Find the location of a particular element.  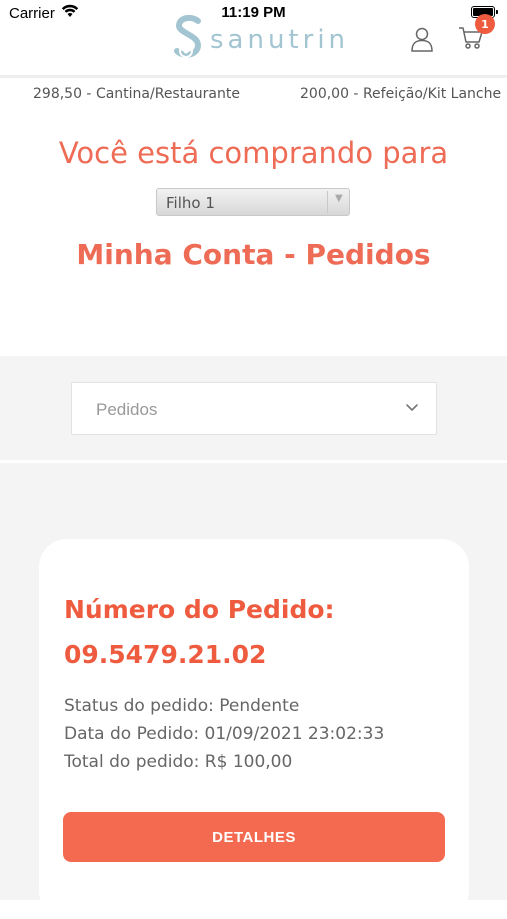

buying-for-label: Você está comprando para is located at coordinates (253, 153).